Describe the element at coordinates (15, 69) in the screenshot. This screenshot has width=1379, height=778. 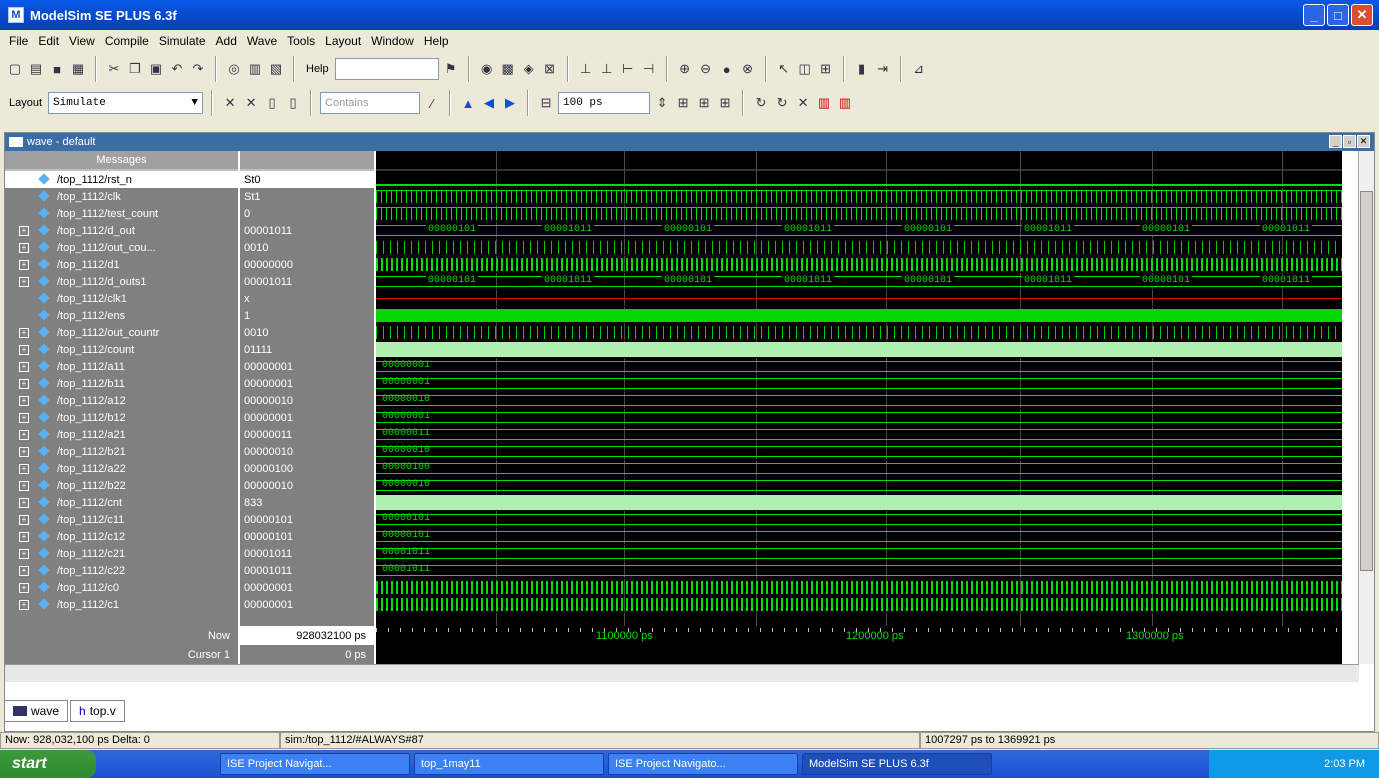
I see `new-file-icon: ▢` at that location.